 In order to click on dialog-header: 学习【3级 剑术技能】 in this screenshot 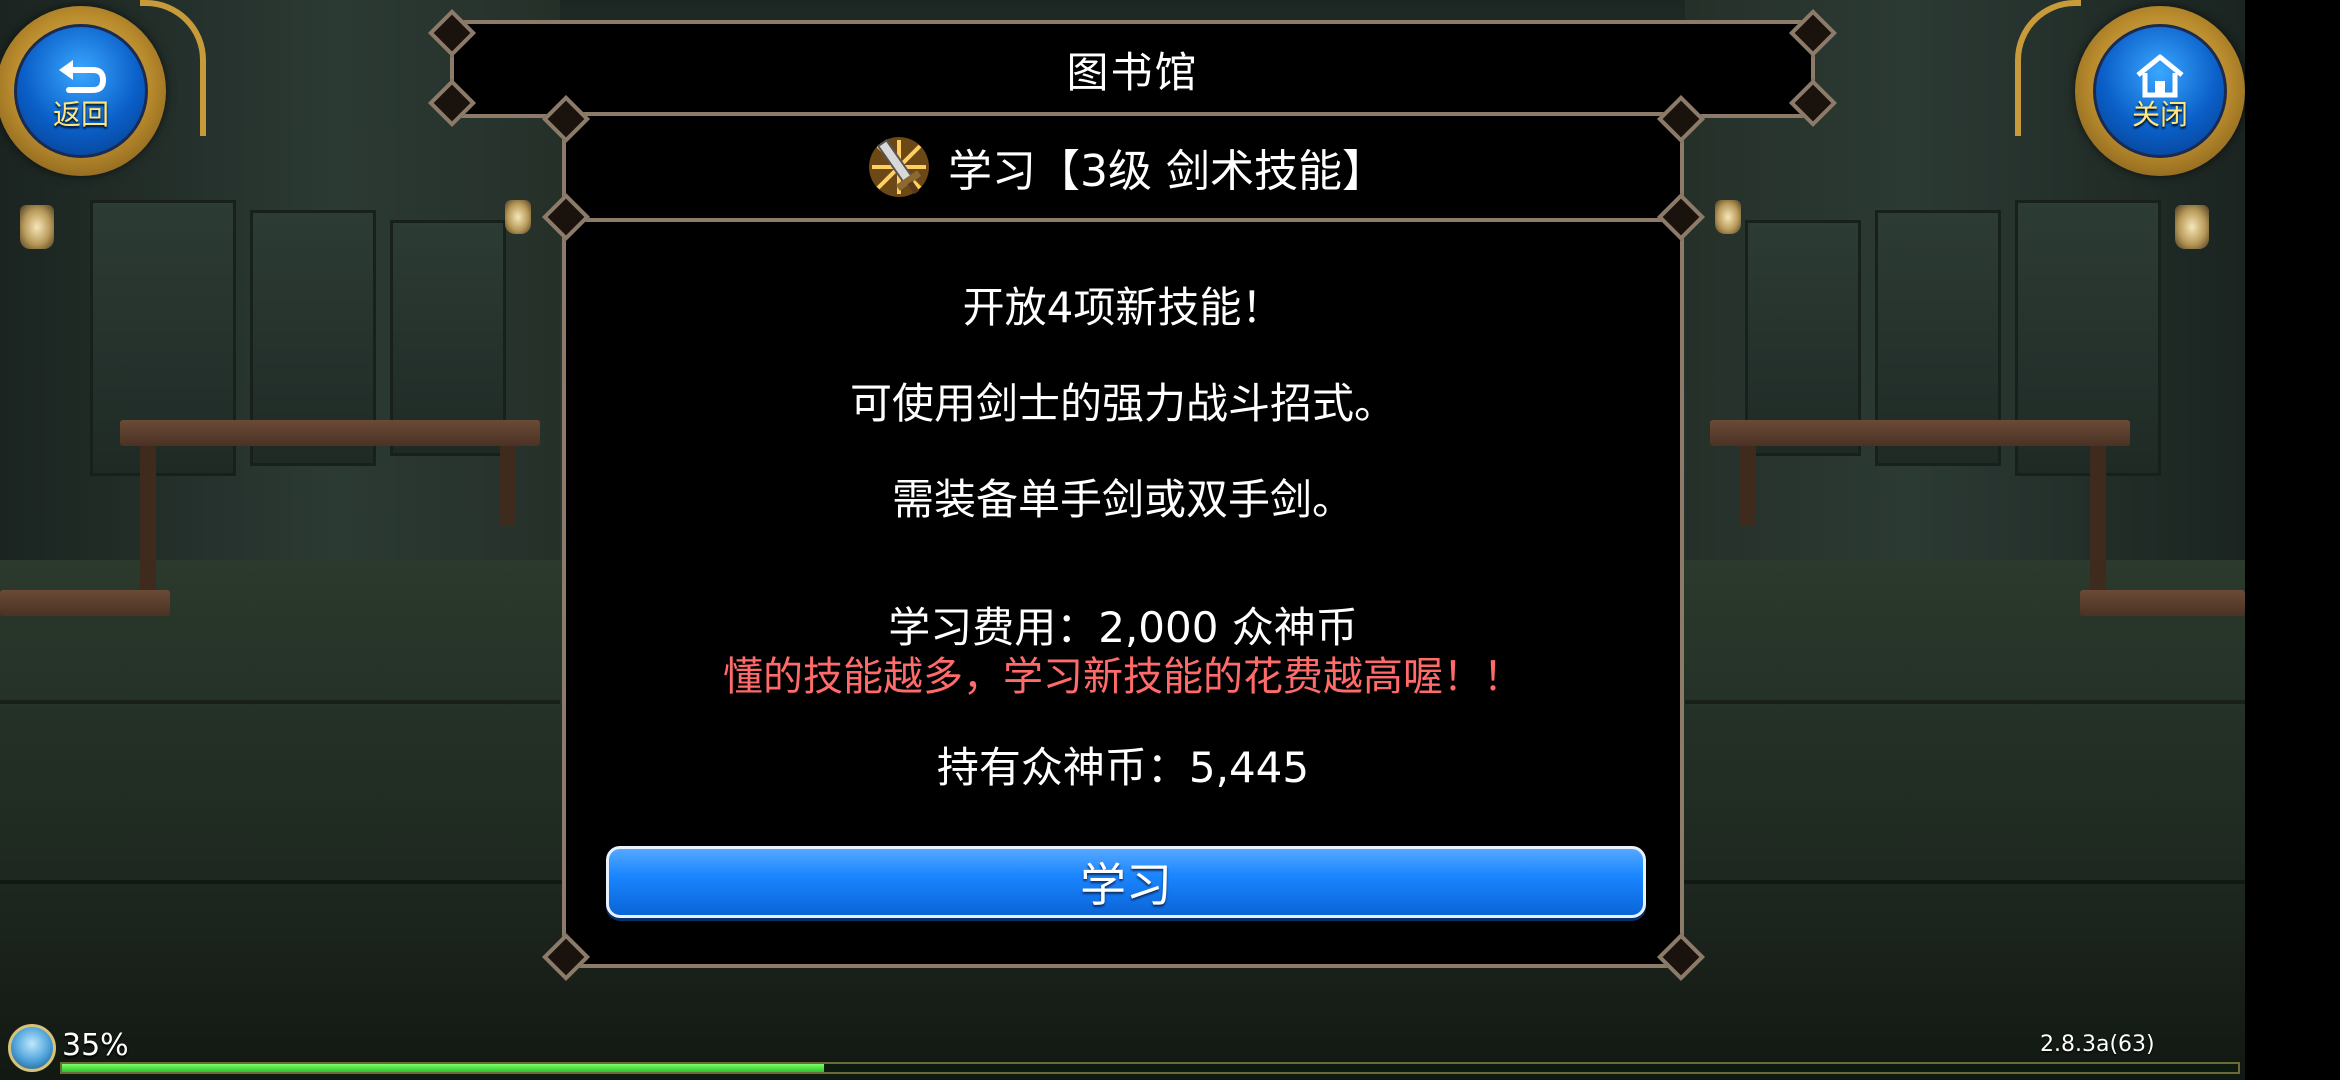, I will do `click(1123, 169)`.